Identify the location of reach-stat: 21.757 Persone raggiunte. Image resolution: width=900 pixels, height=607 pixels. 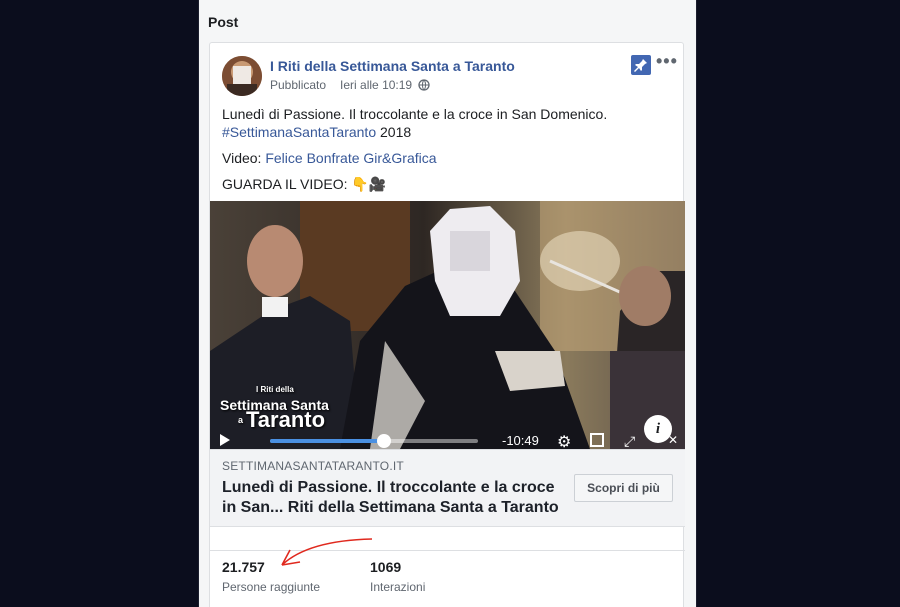
(271, 576).